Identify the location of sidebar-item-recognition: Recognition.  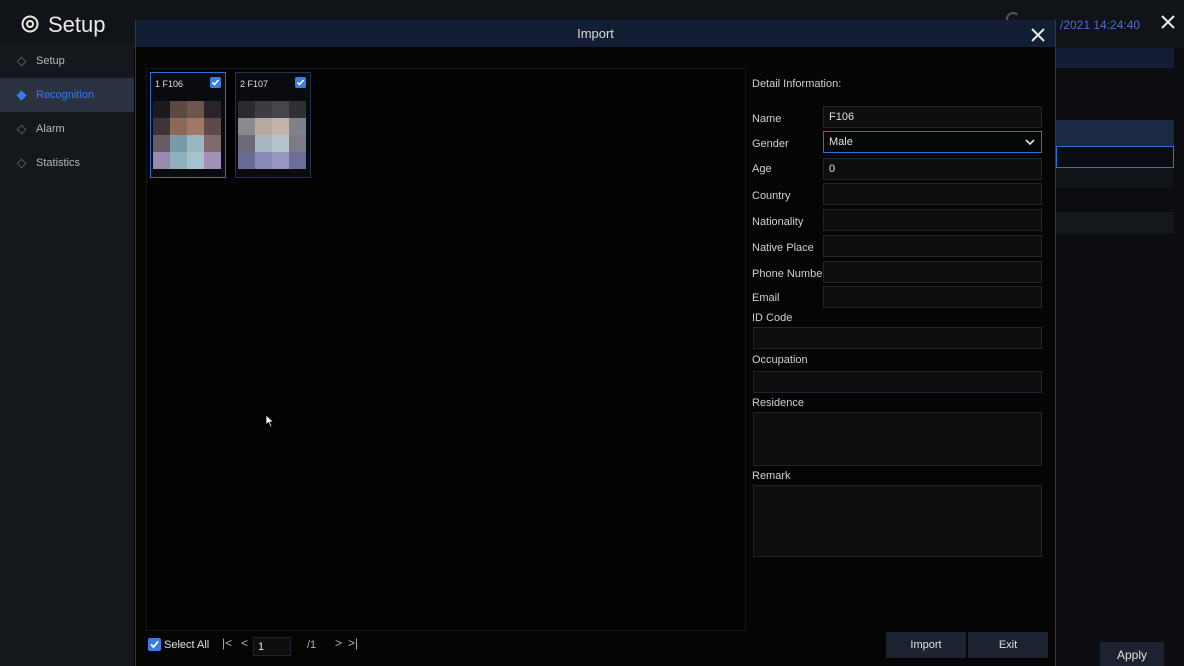
(67, 95).